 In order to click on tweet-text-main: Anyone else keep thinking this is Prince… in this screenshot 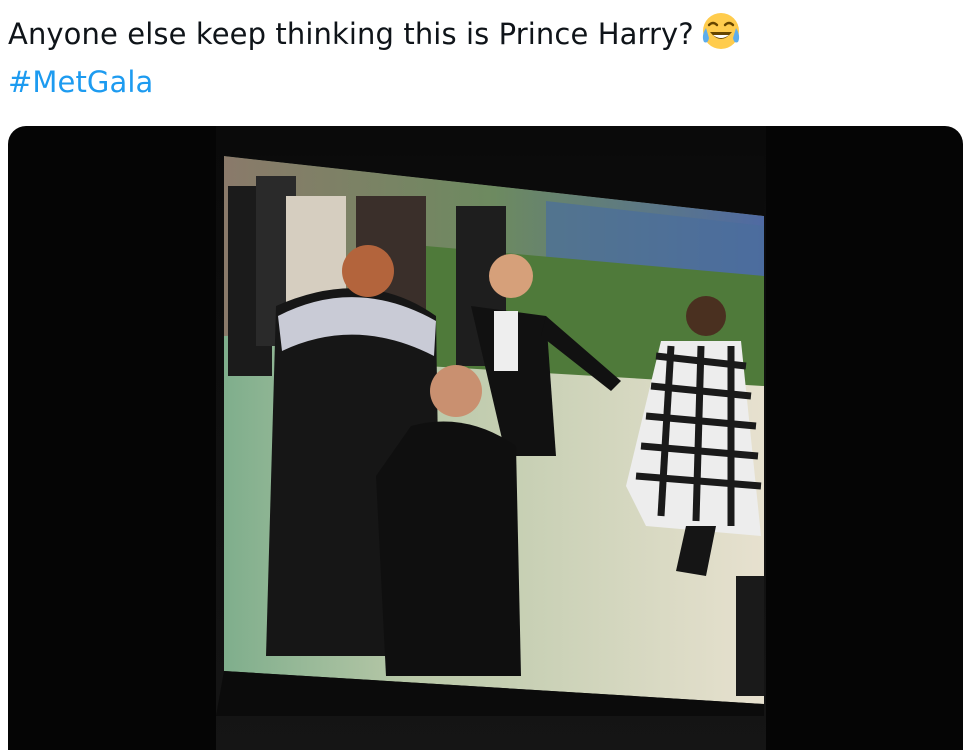, I will do `click(351, 34)`.